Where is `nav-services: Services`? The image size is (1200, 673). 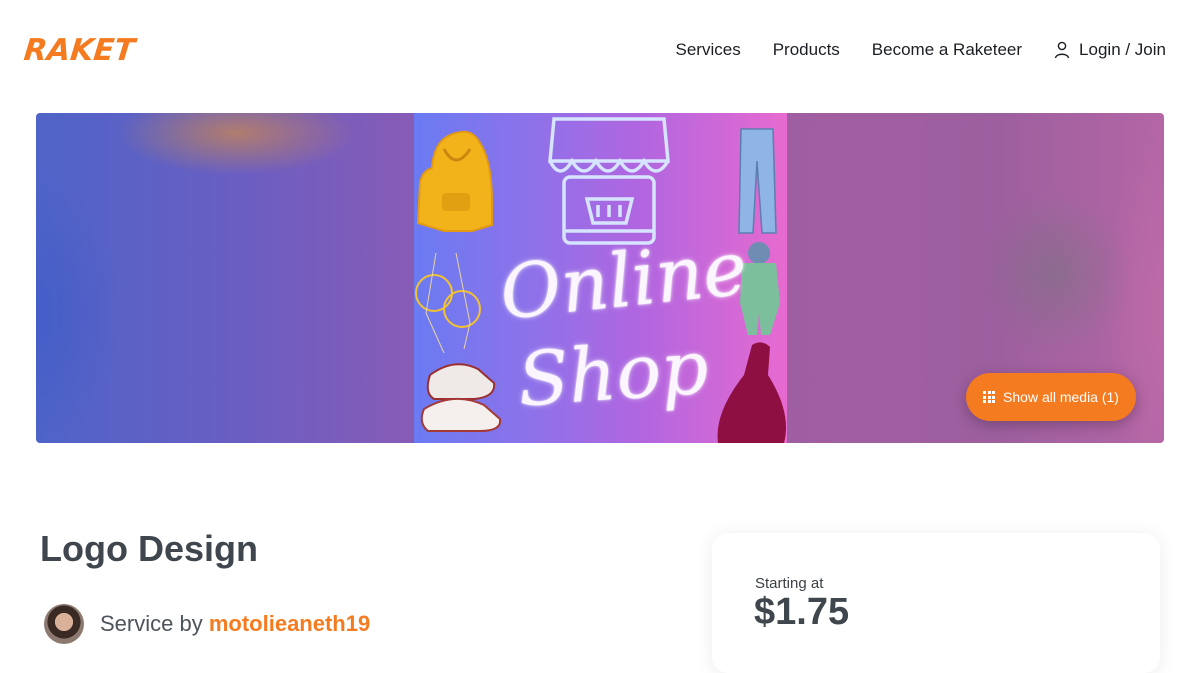 nav-services: Services is located at coordinates (708, 50).